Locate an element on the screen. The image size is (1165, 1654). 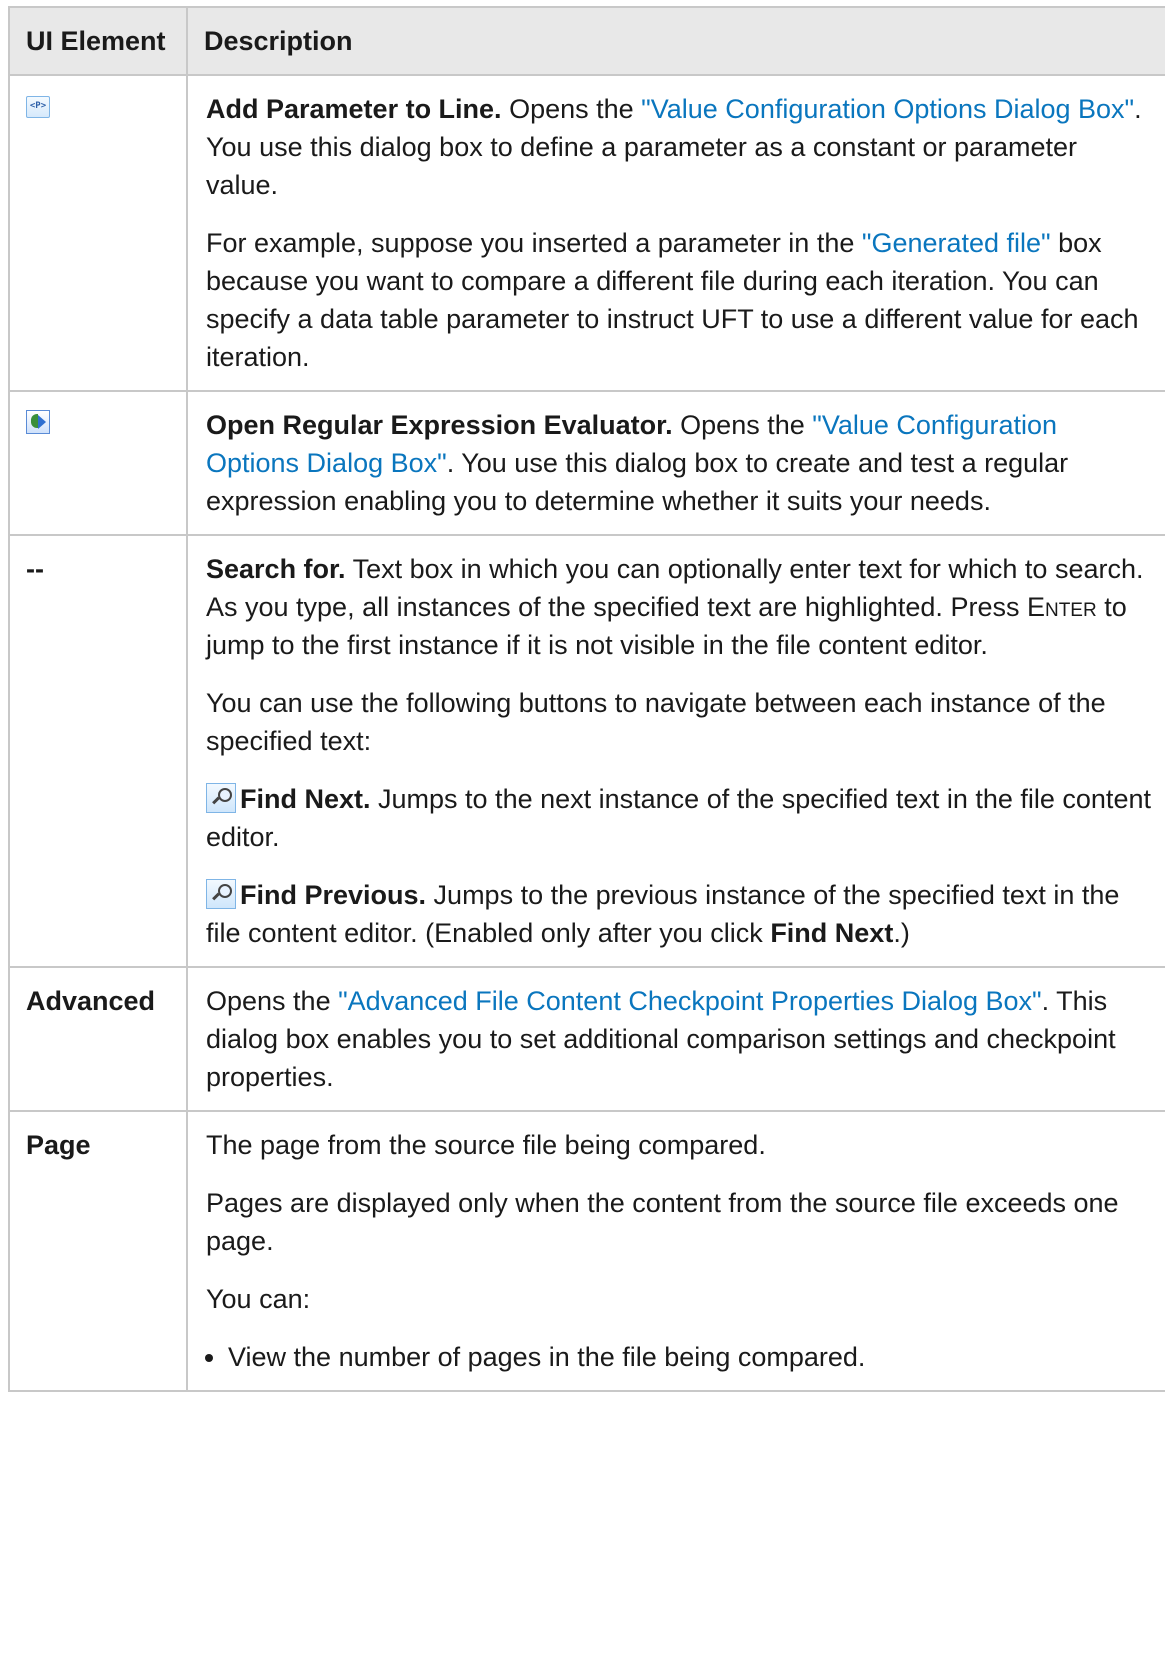
enter-key: Enter is located at coordinates (1061, 607).